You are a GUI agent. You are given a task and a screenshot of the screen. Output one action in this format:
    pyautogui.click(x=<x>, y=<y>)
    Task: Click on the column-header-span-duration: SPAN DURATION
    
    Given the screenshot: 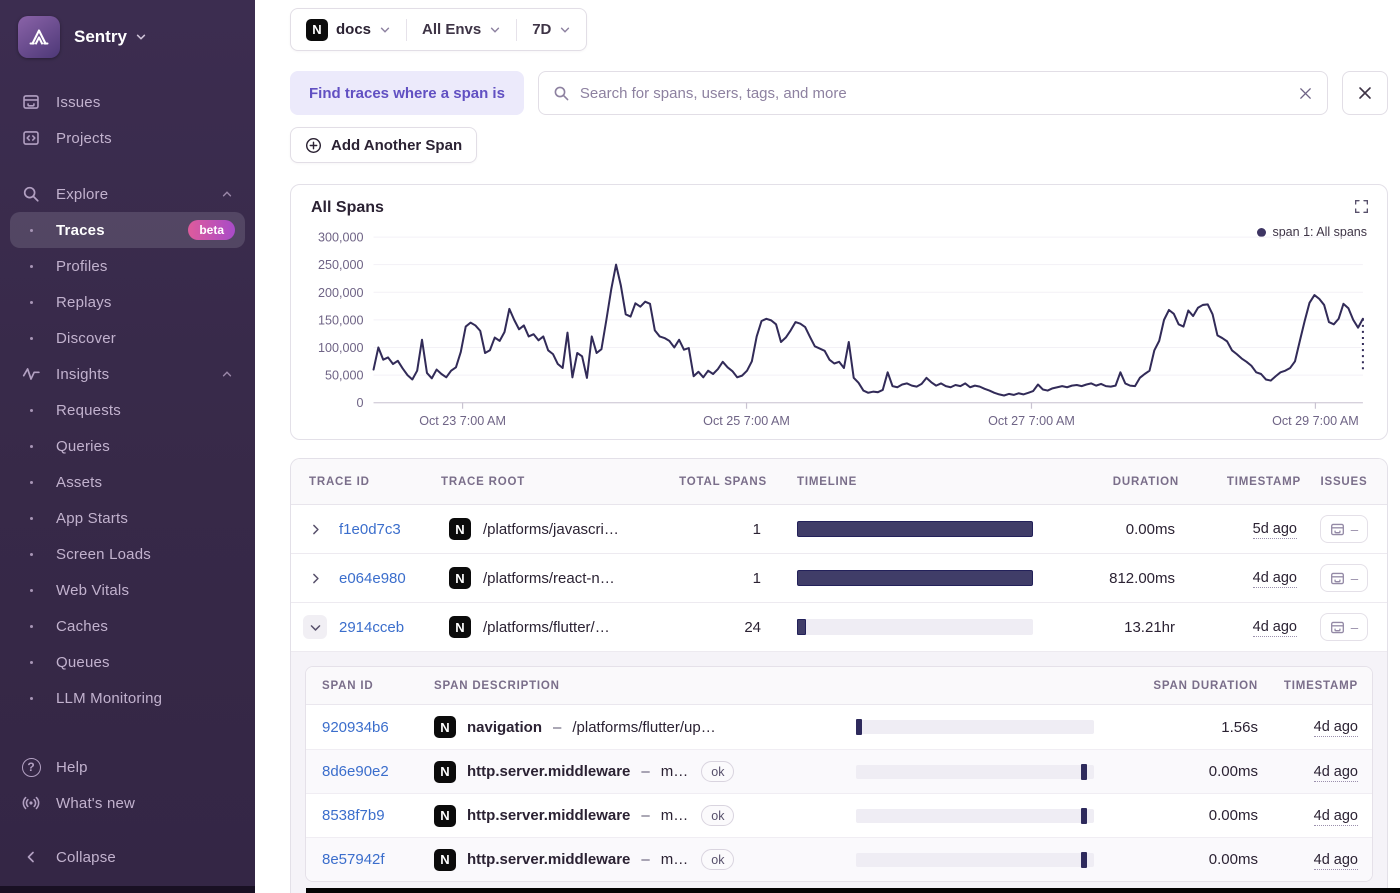 What is the action you would take?
    pyautogui.click(x=1205, y=685)
    